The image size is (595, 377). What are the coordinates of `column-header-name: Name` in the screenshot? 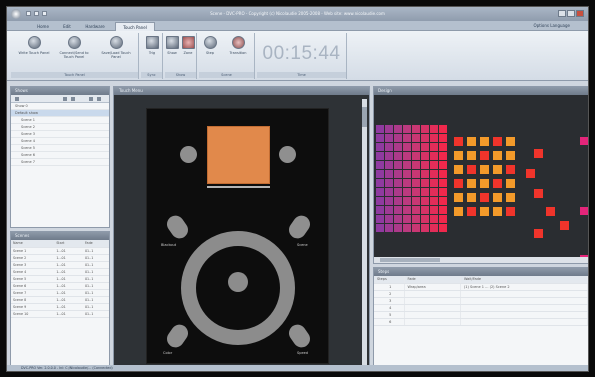 It's located at (33, 244).